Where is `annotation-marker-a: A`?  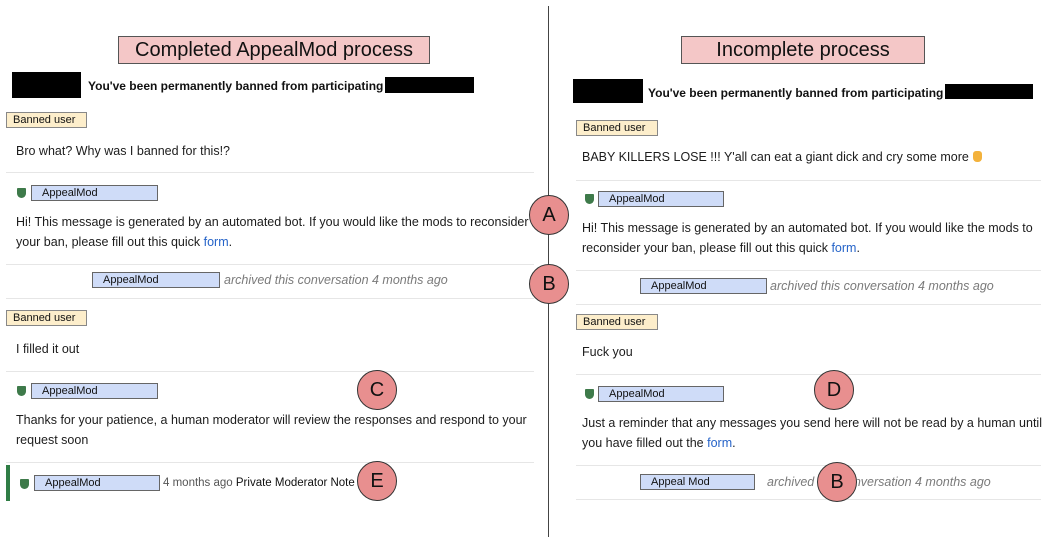 annotation-marker-a: A is located at coordinates (549, 215).